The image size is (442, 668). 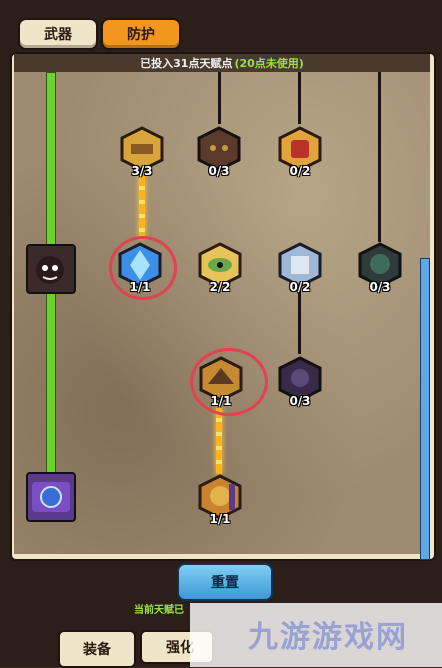 I want to click on tab-defense: 防护, so click(x=141, y=34).